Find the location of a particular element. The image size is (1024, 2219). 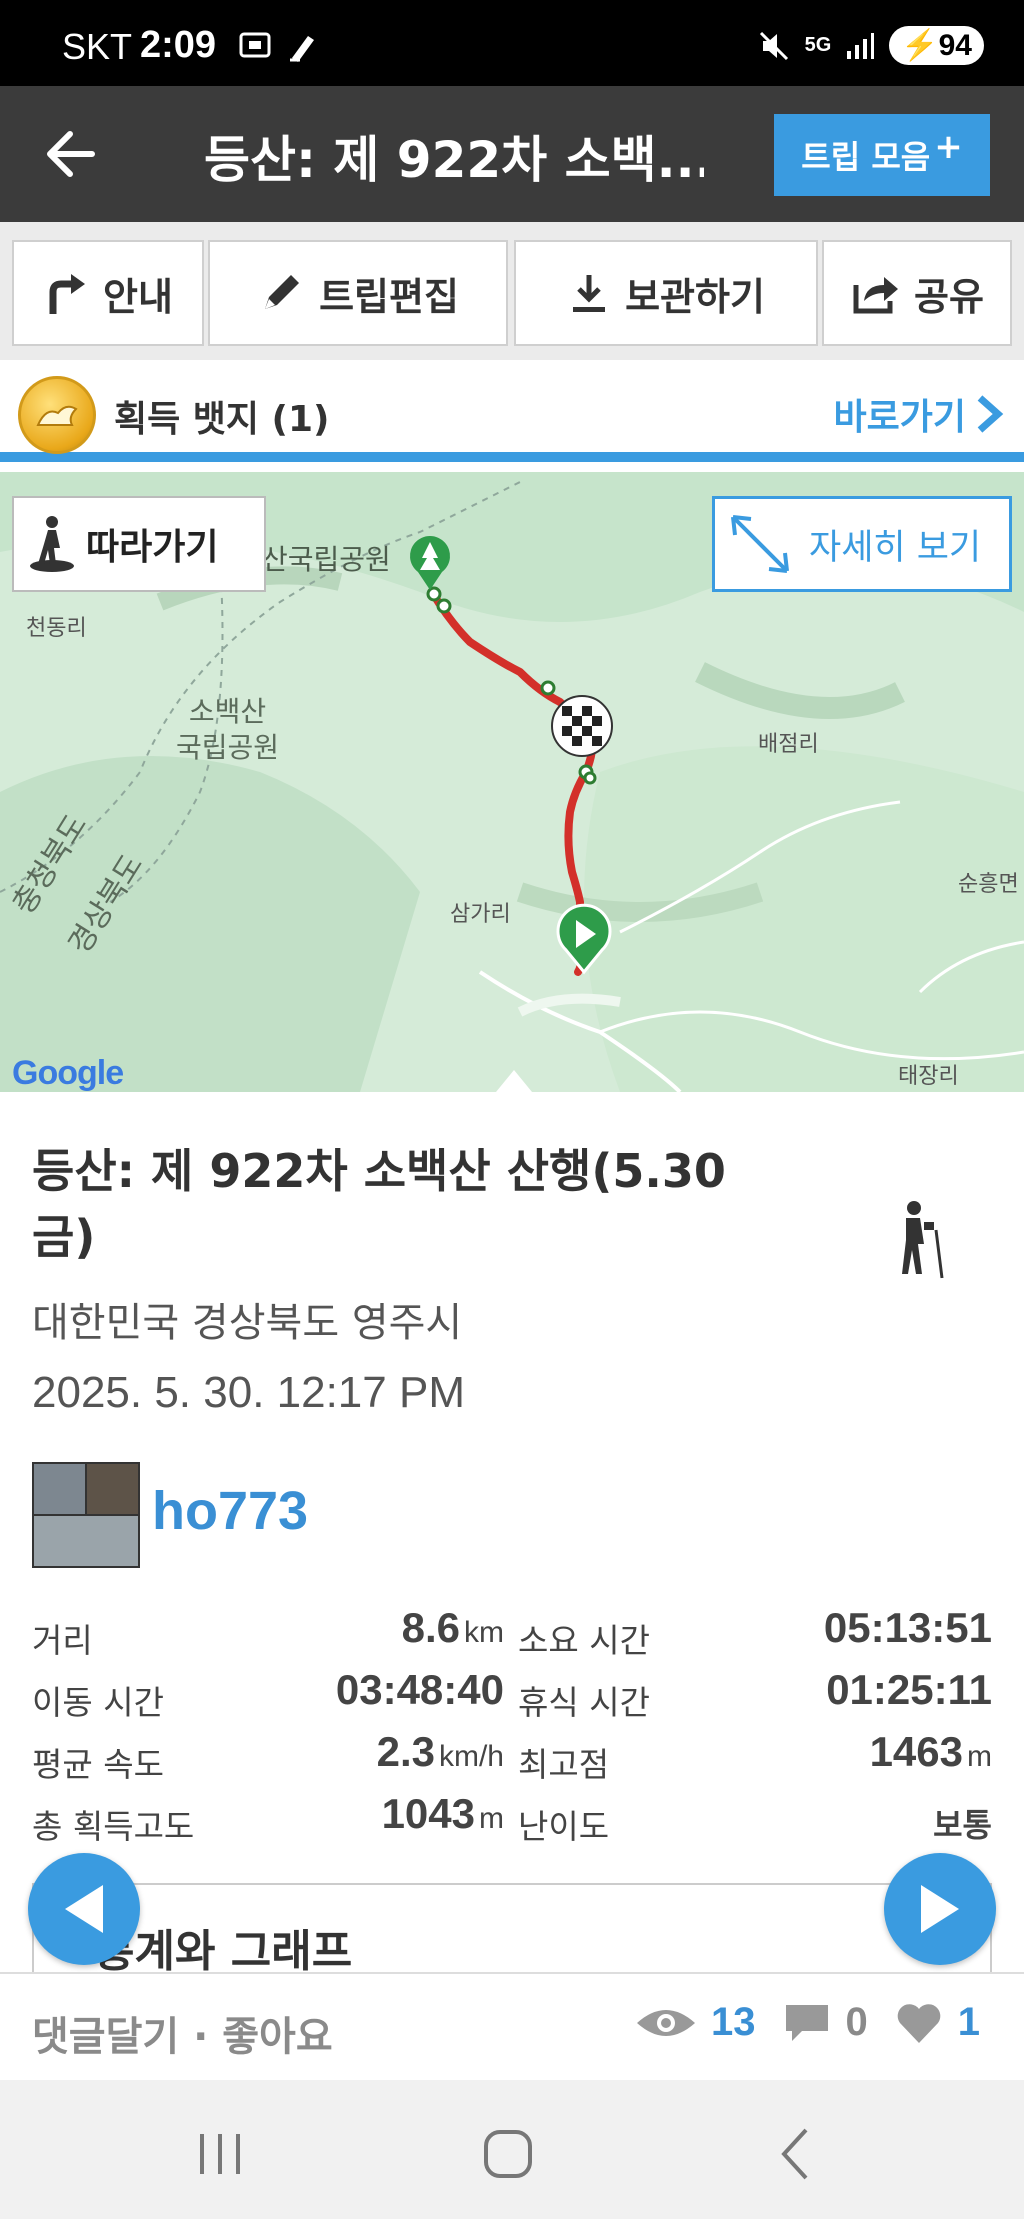

trip-collection-label: 트립 모음 is located at coordinates (866, 157).